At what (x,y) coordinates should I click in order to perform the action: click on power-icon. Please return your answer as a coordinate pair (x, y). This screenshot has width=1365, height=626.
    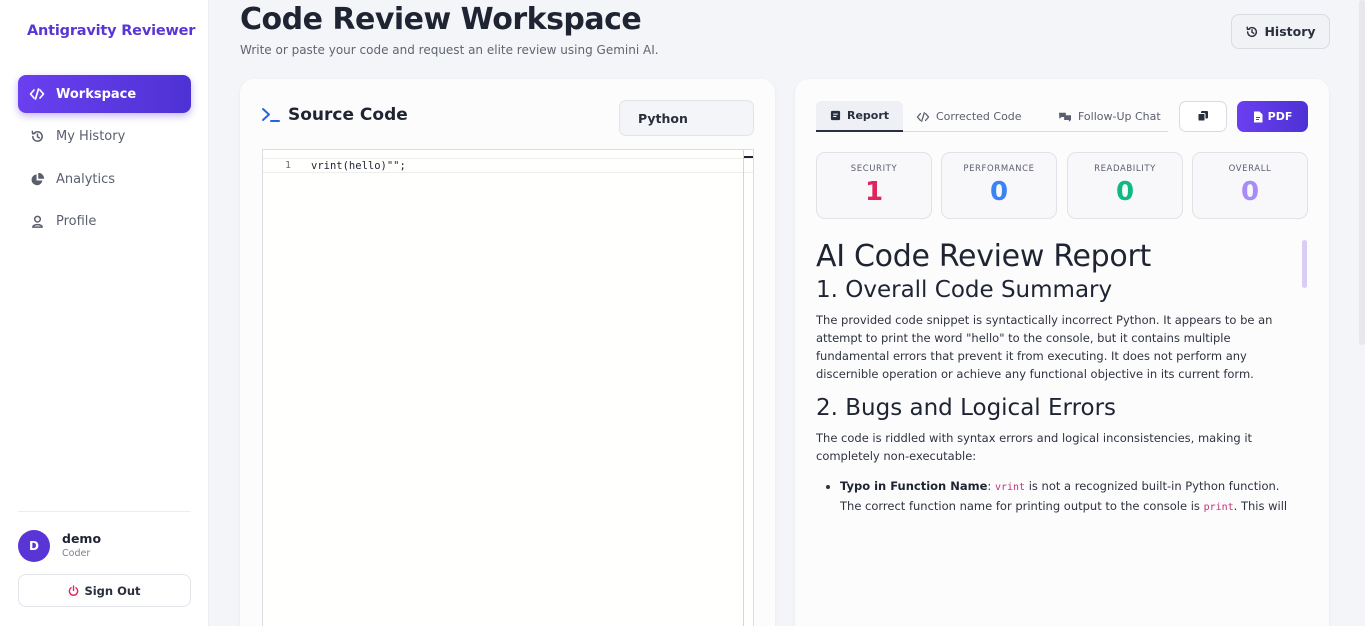
    Looking at the image, I should click on (73, 590).